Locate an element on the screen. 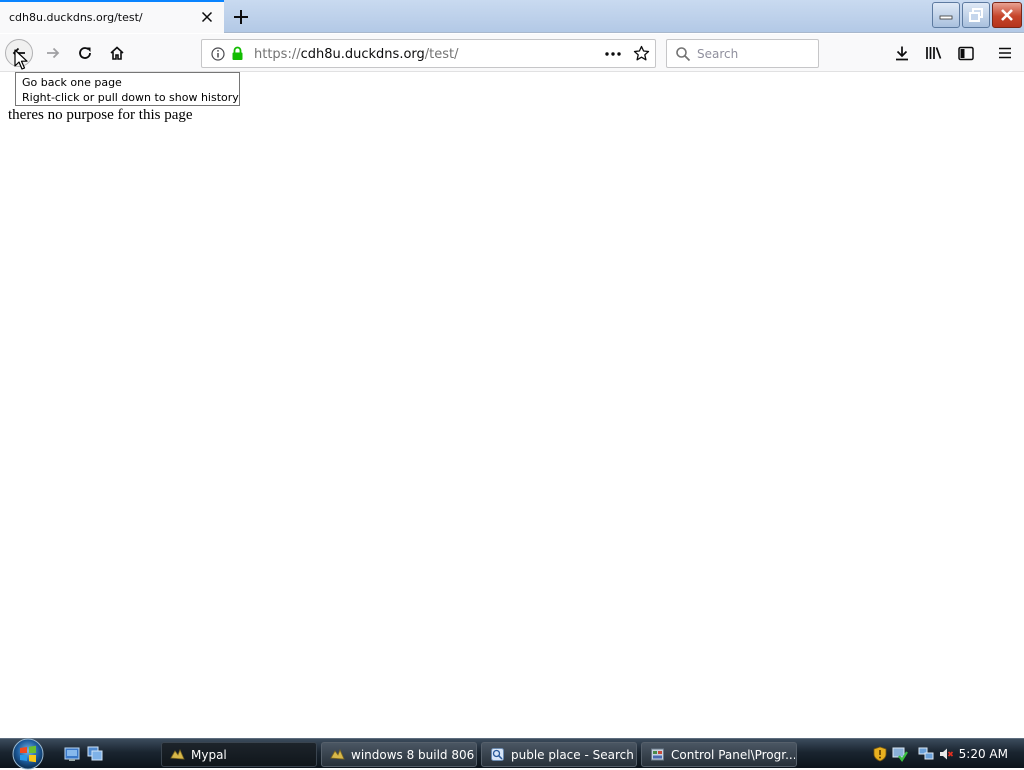  tooltip-line-1: Go back one page is located at coordinates (72, 82).